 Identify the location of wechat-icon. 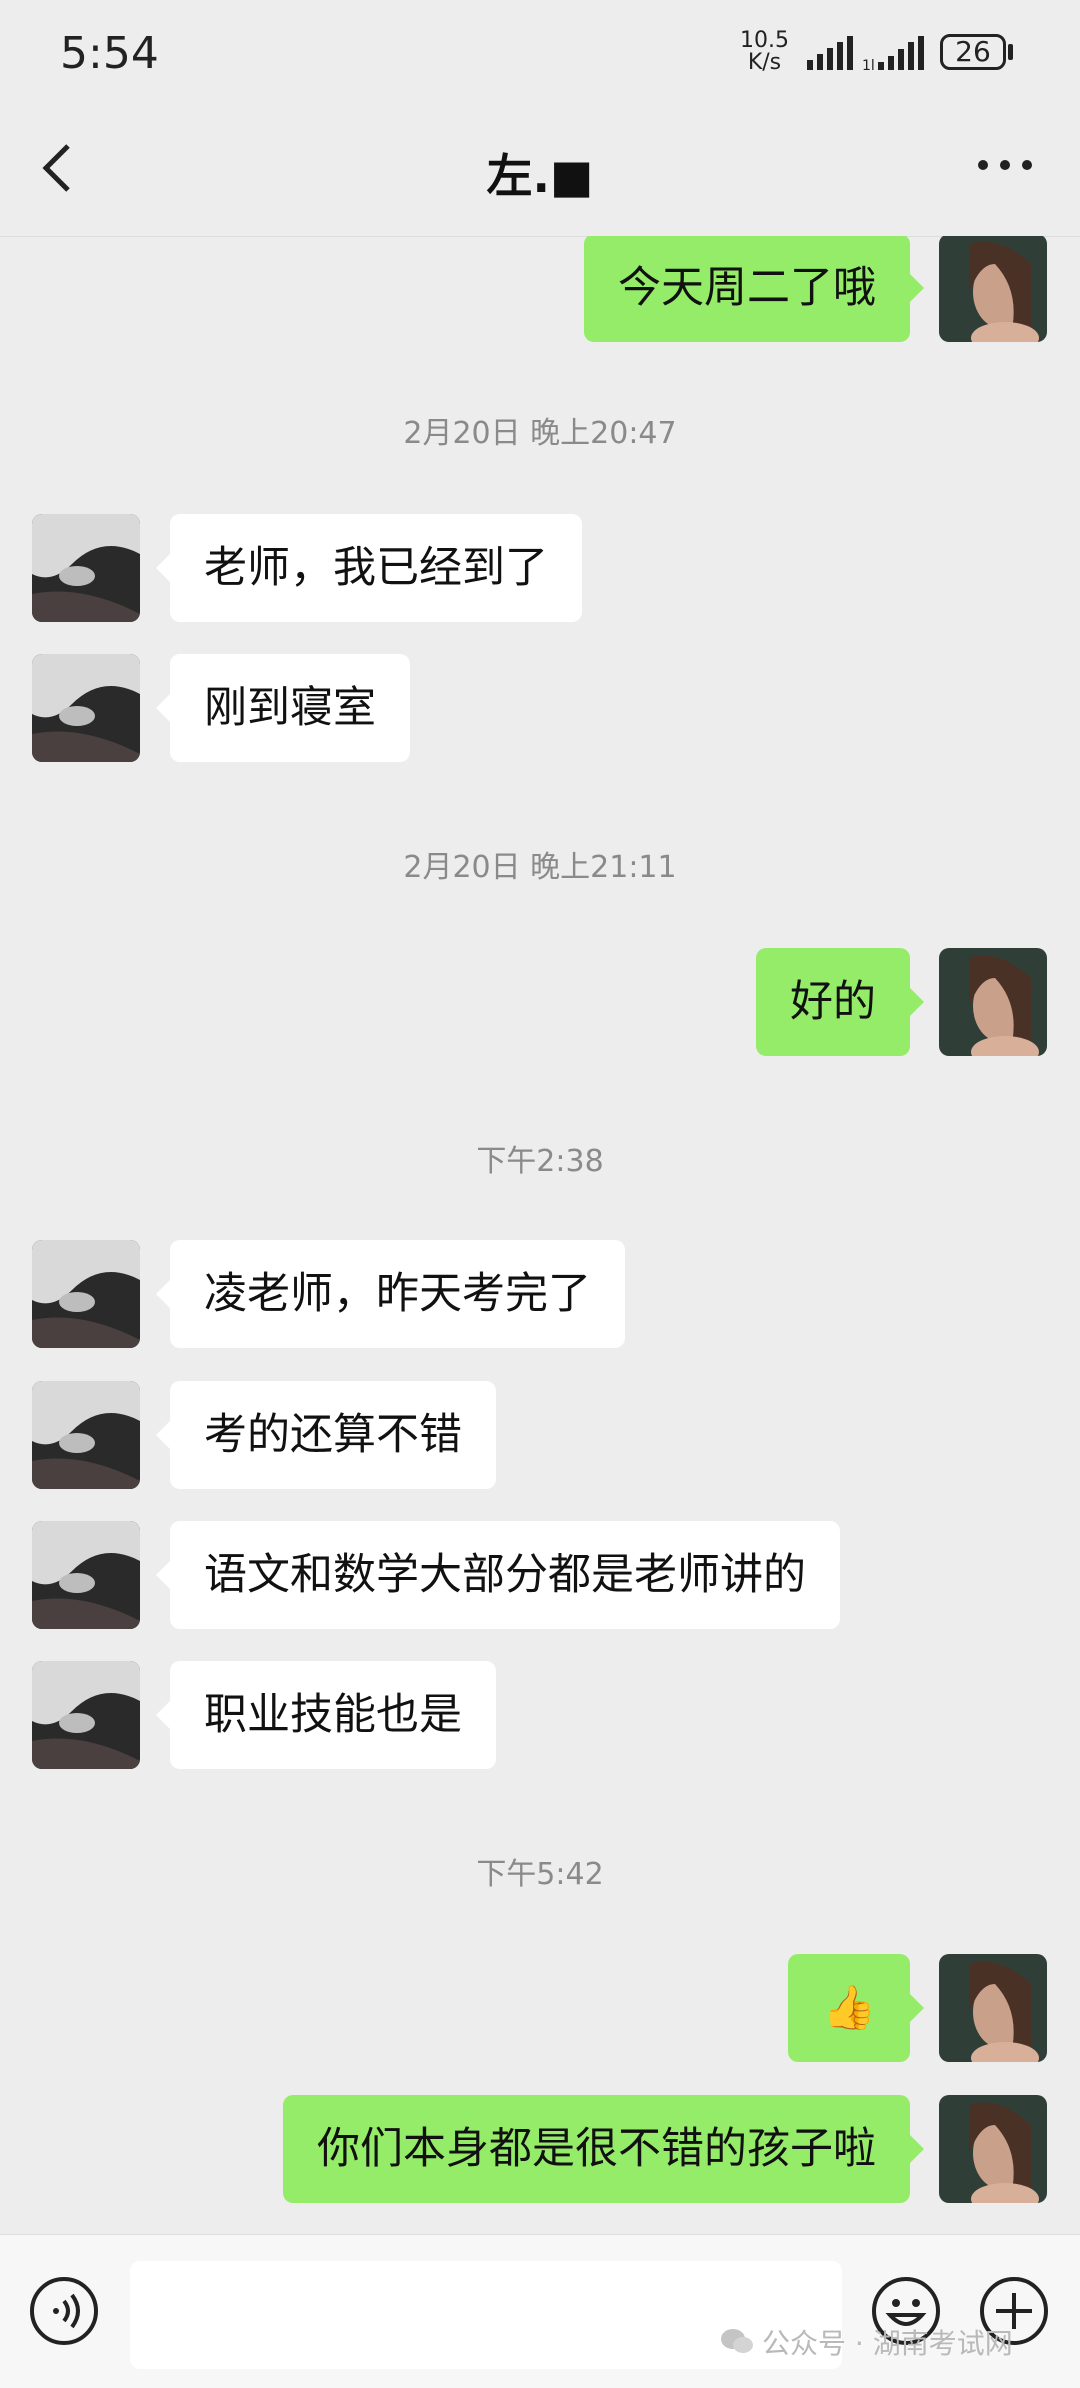
(737, 2341).